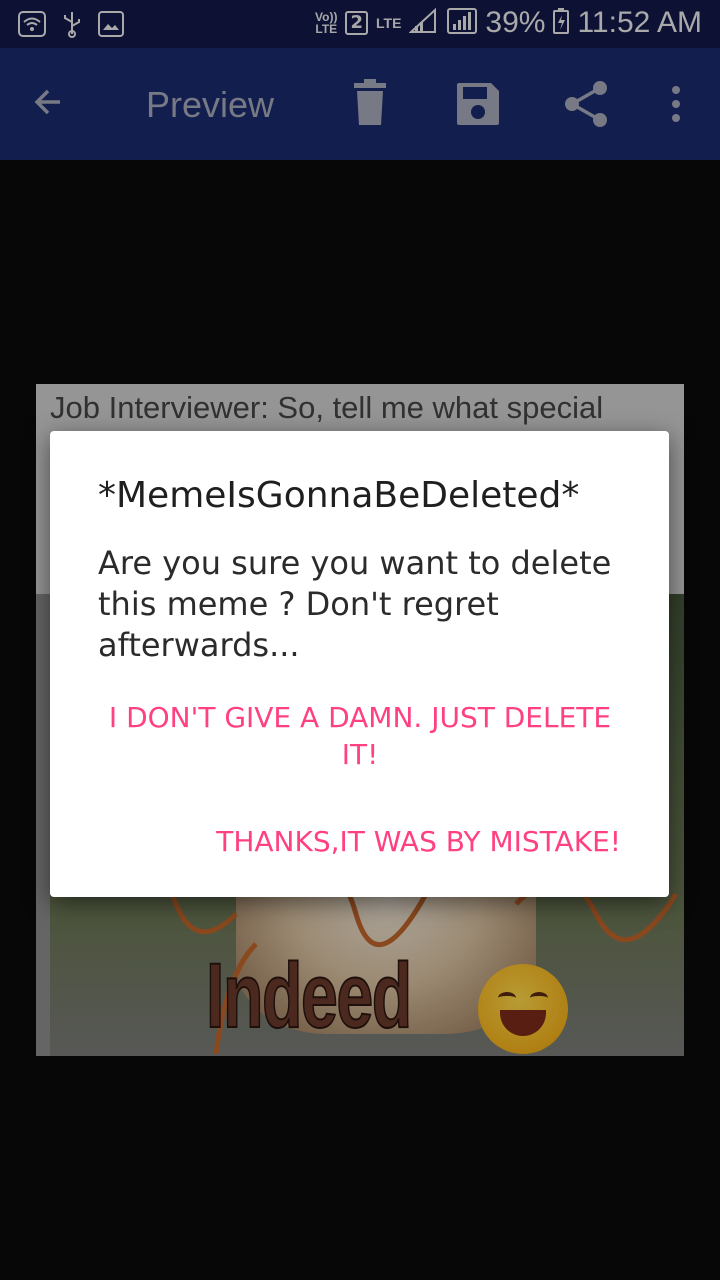 The width and height of the screenshot is (720, 1280). Describe the element at coordinates (339, 495) in the screenshot. I see `dialog-title: *MemeIsGonnaBeDeleted*` at that location.